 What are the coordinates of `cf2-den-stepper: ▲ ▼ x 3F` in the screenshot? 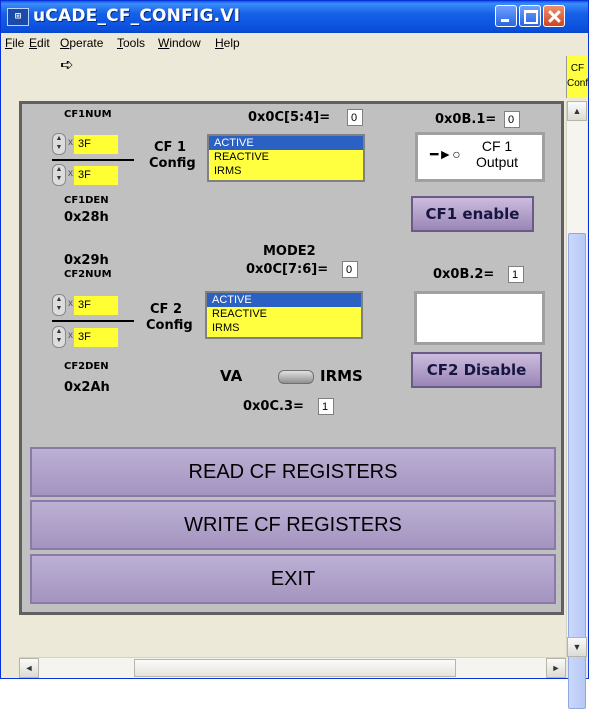 It's located at (85, 337).